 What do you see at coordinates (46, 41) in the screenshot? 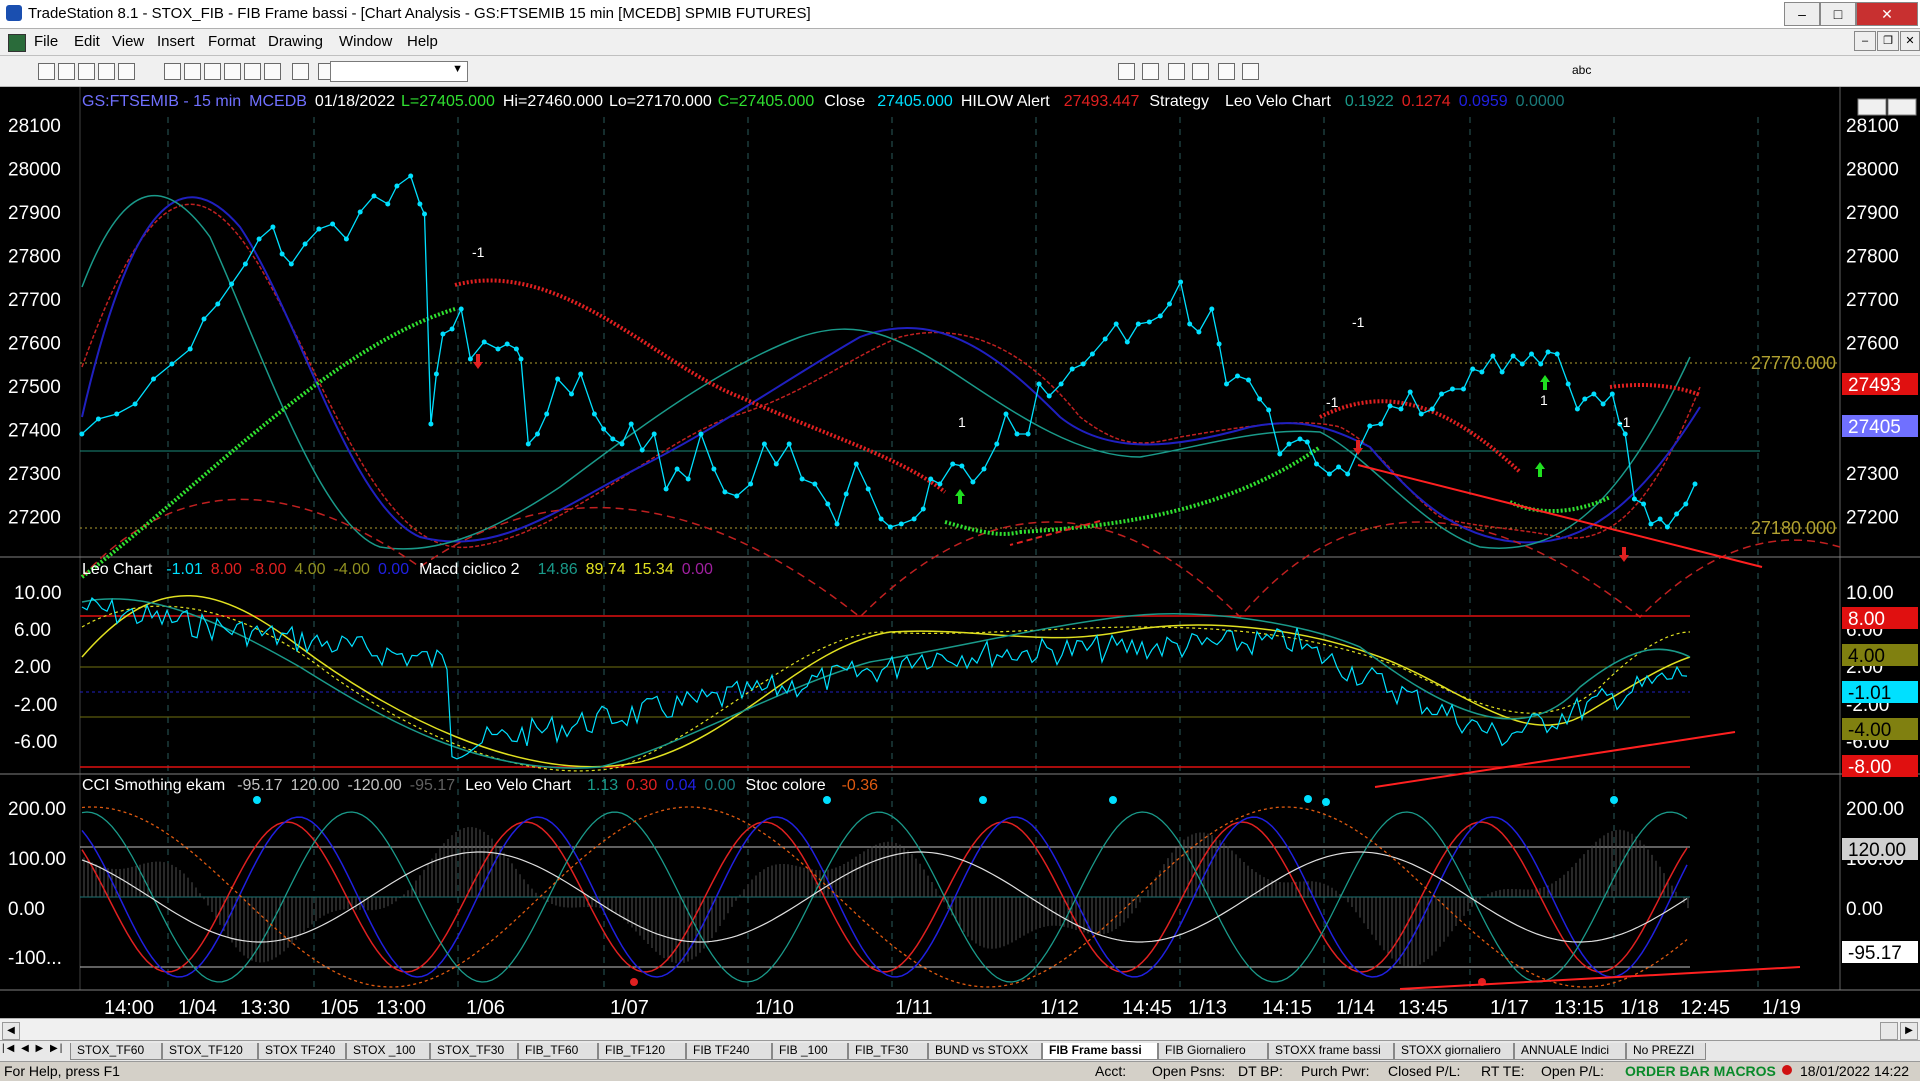
I see `menu-file: File` at bounding box center [46, 41].